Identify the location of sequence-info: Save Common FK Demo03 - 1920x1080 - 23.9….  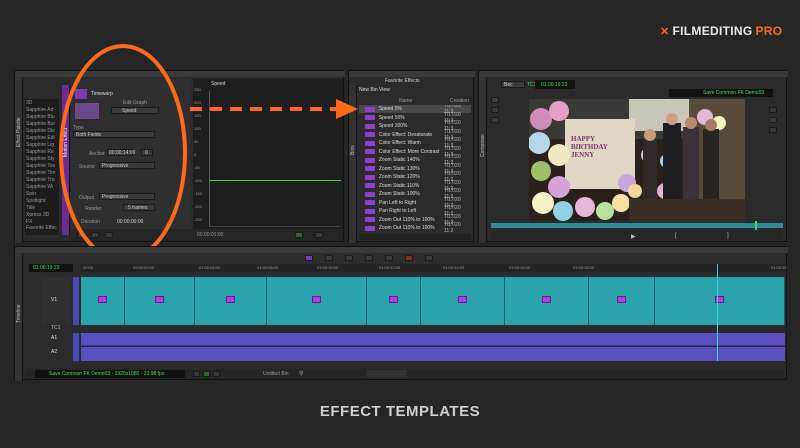
(107, 374).